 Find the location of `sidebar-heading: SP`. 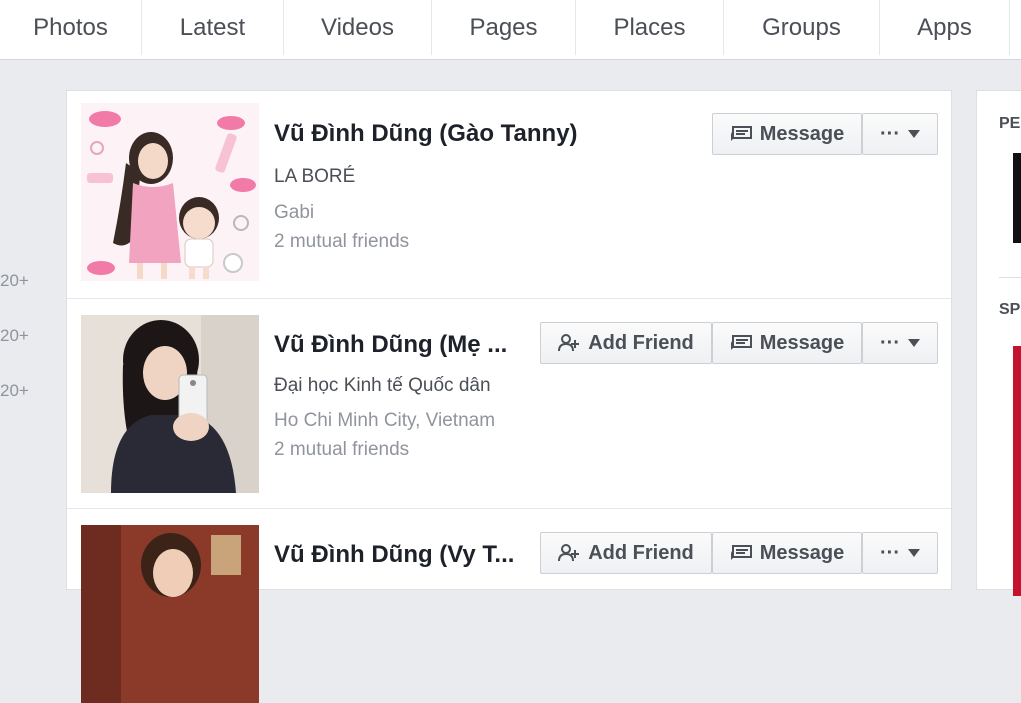

sidebar-heading: SP is located at coordinates (1010, 309).